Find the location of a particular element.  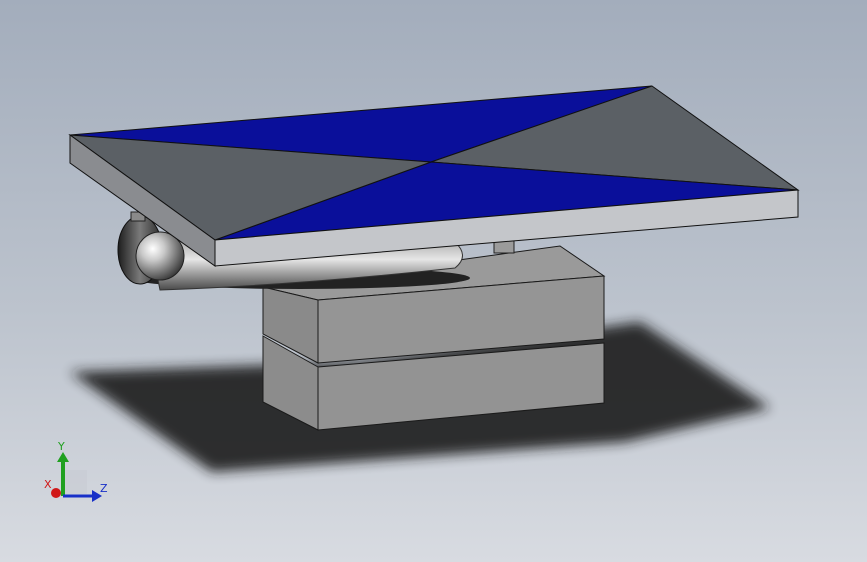

triad-z-label: Z is located at coordinates (104, 488).